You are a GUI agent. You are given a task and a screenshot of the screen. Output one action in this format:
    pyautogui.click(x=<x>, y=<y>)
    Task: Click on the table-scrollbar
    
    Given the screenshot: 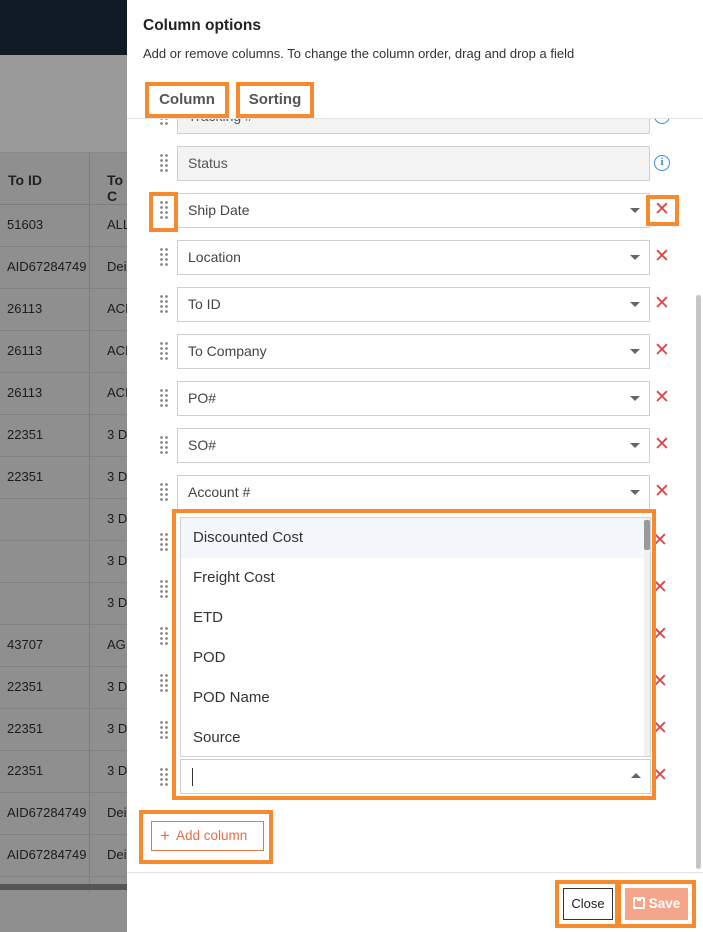 What is the action you would take?
    pyautogui.click(x=63, y=887)
    